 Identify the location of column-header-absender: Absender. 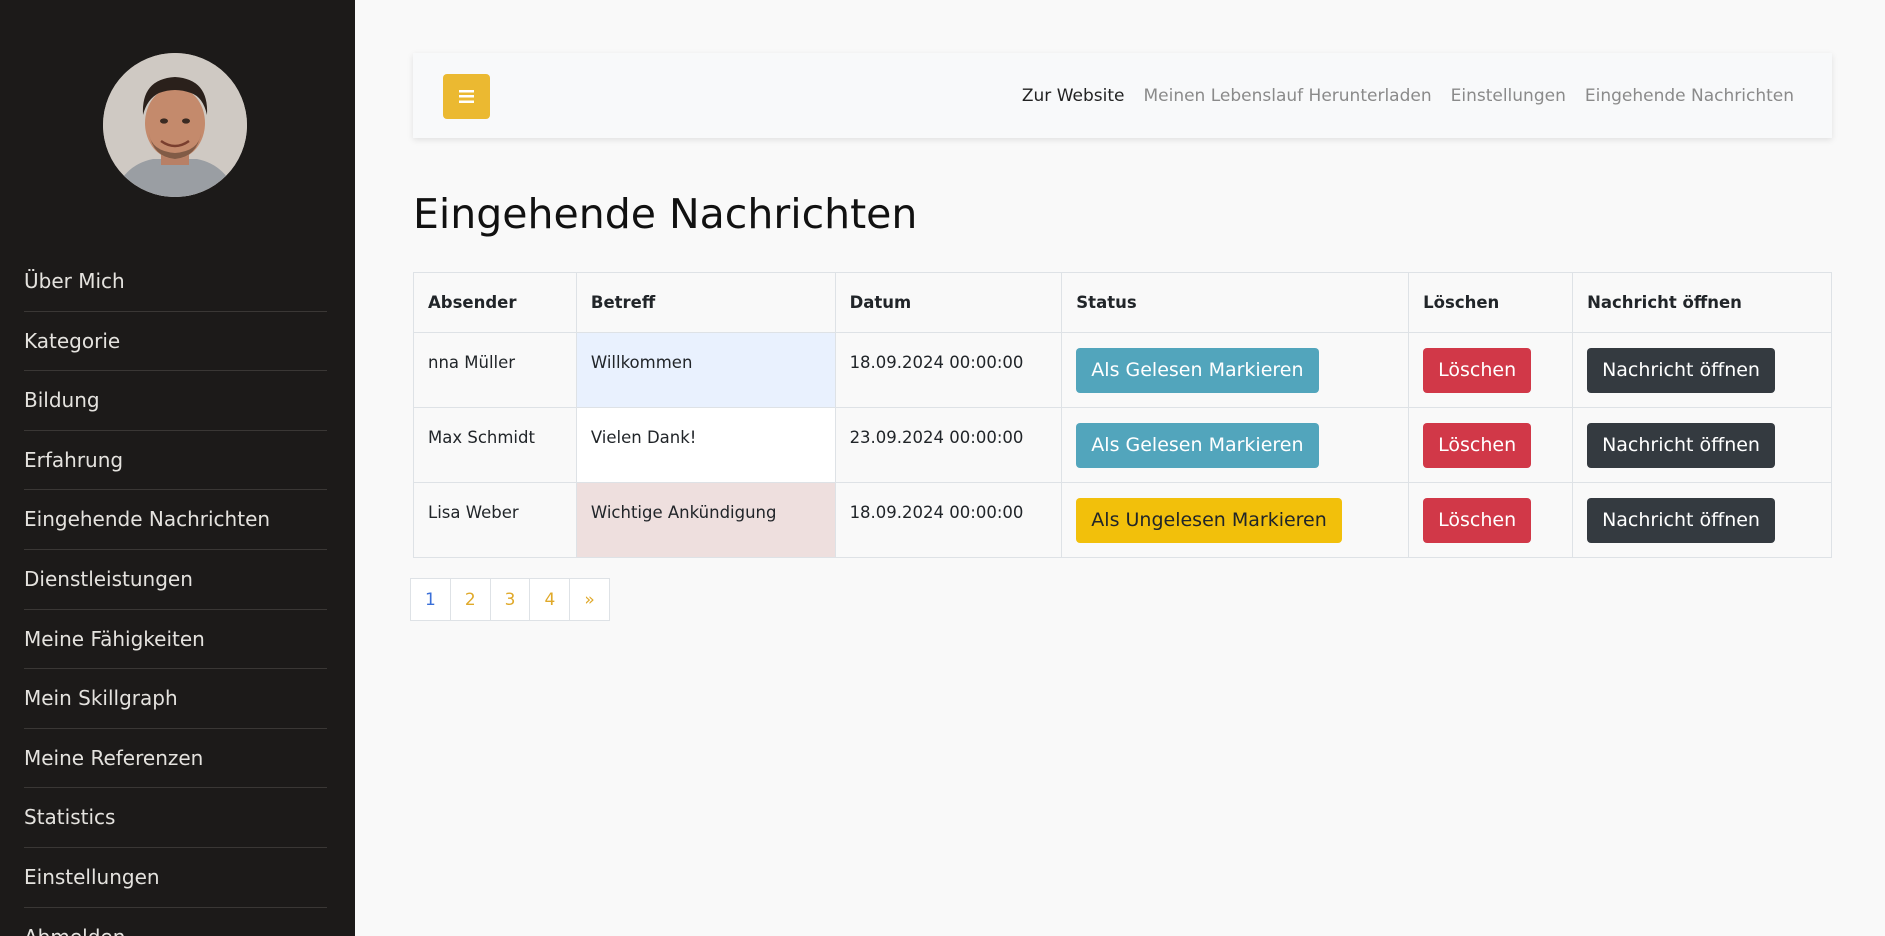
(495, 302).